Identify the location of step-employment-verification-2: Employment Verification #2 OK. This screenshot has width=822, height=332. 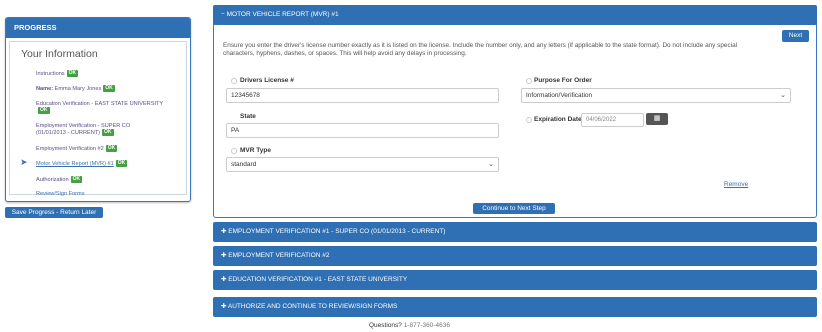
(106, 148).